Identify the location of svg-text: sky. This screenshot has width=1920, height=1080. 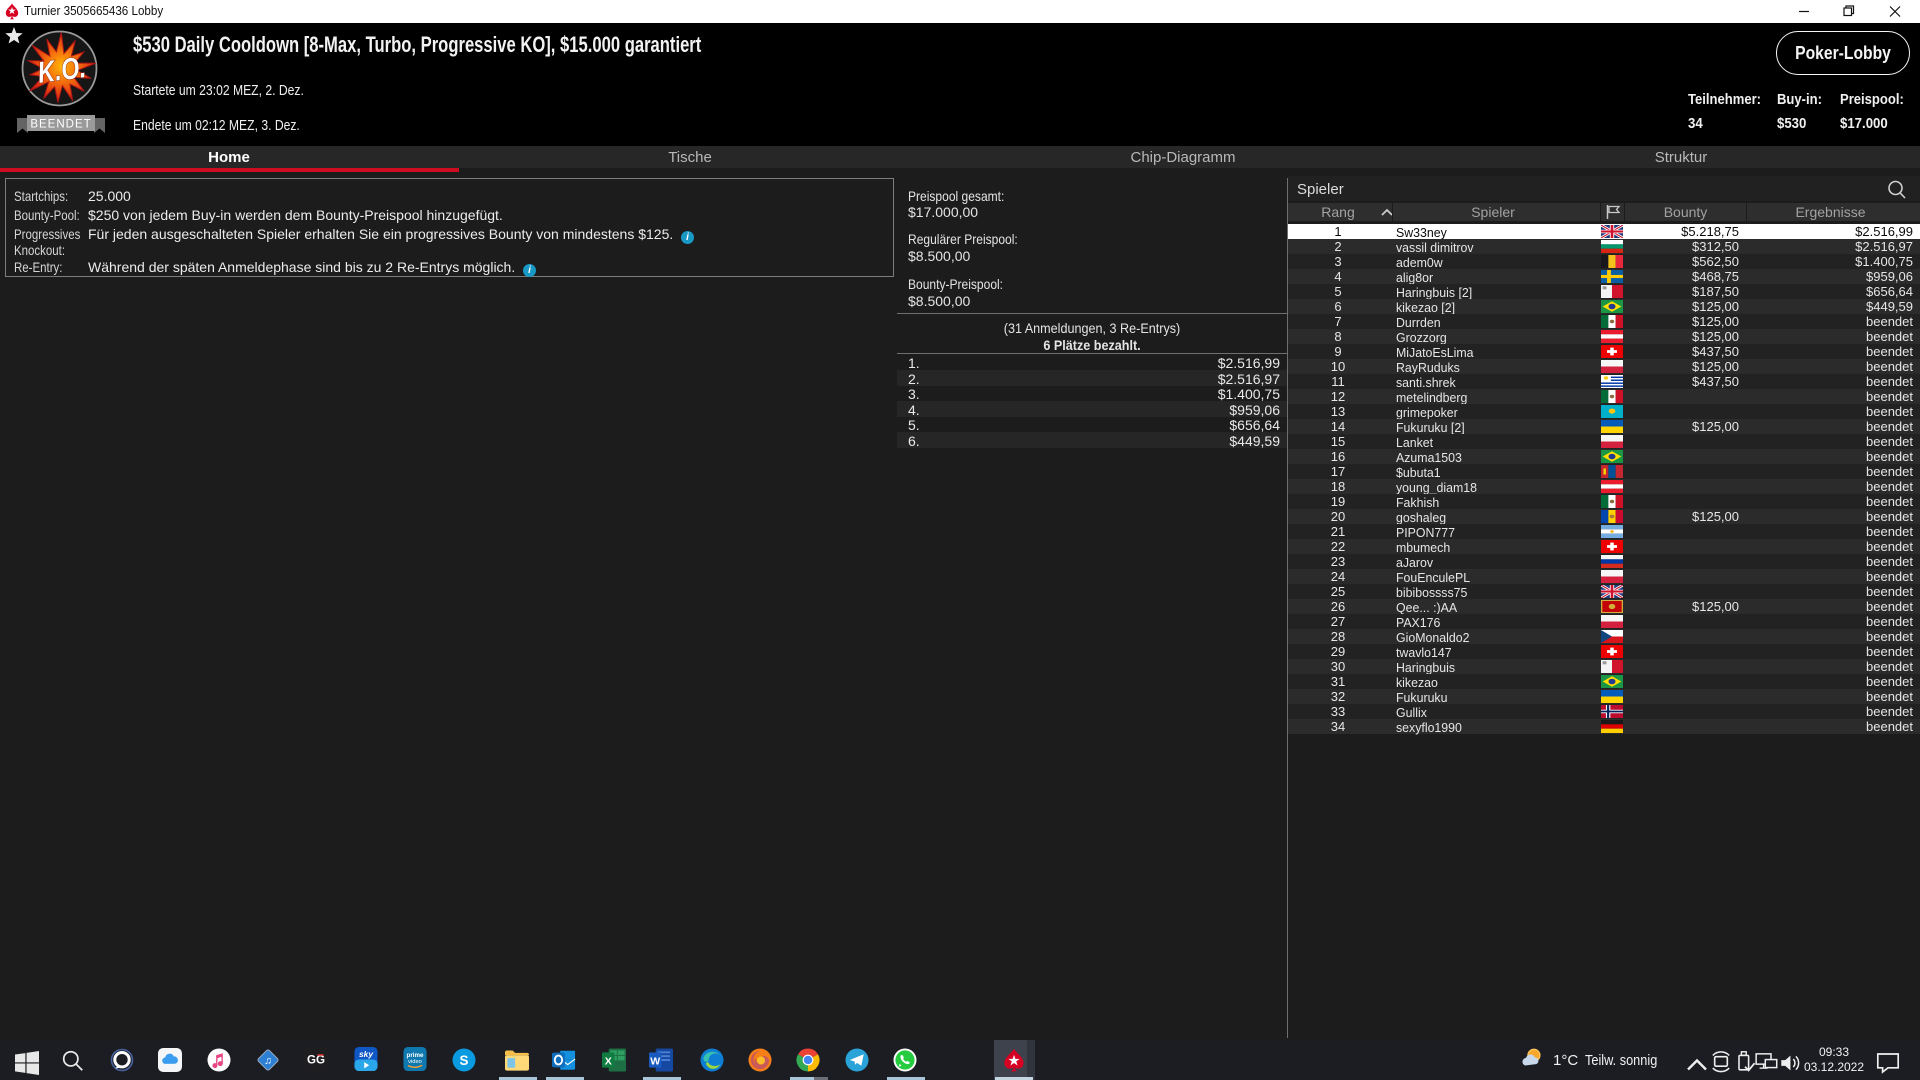
(366, 1054).